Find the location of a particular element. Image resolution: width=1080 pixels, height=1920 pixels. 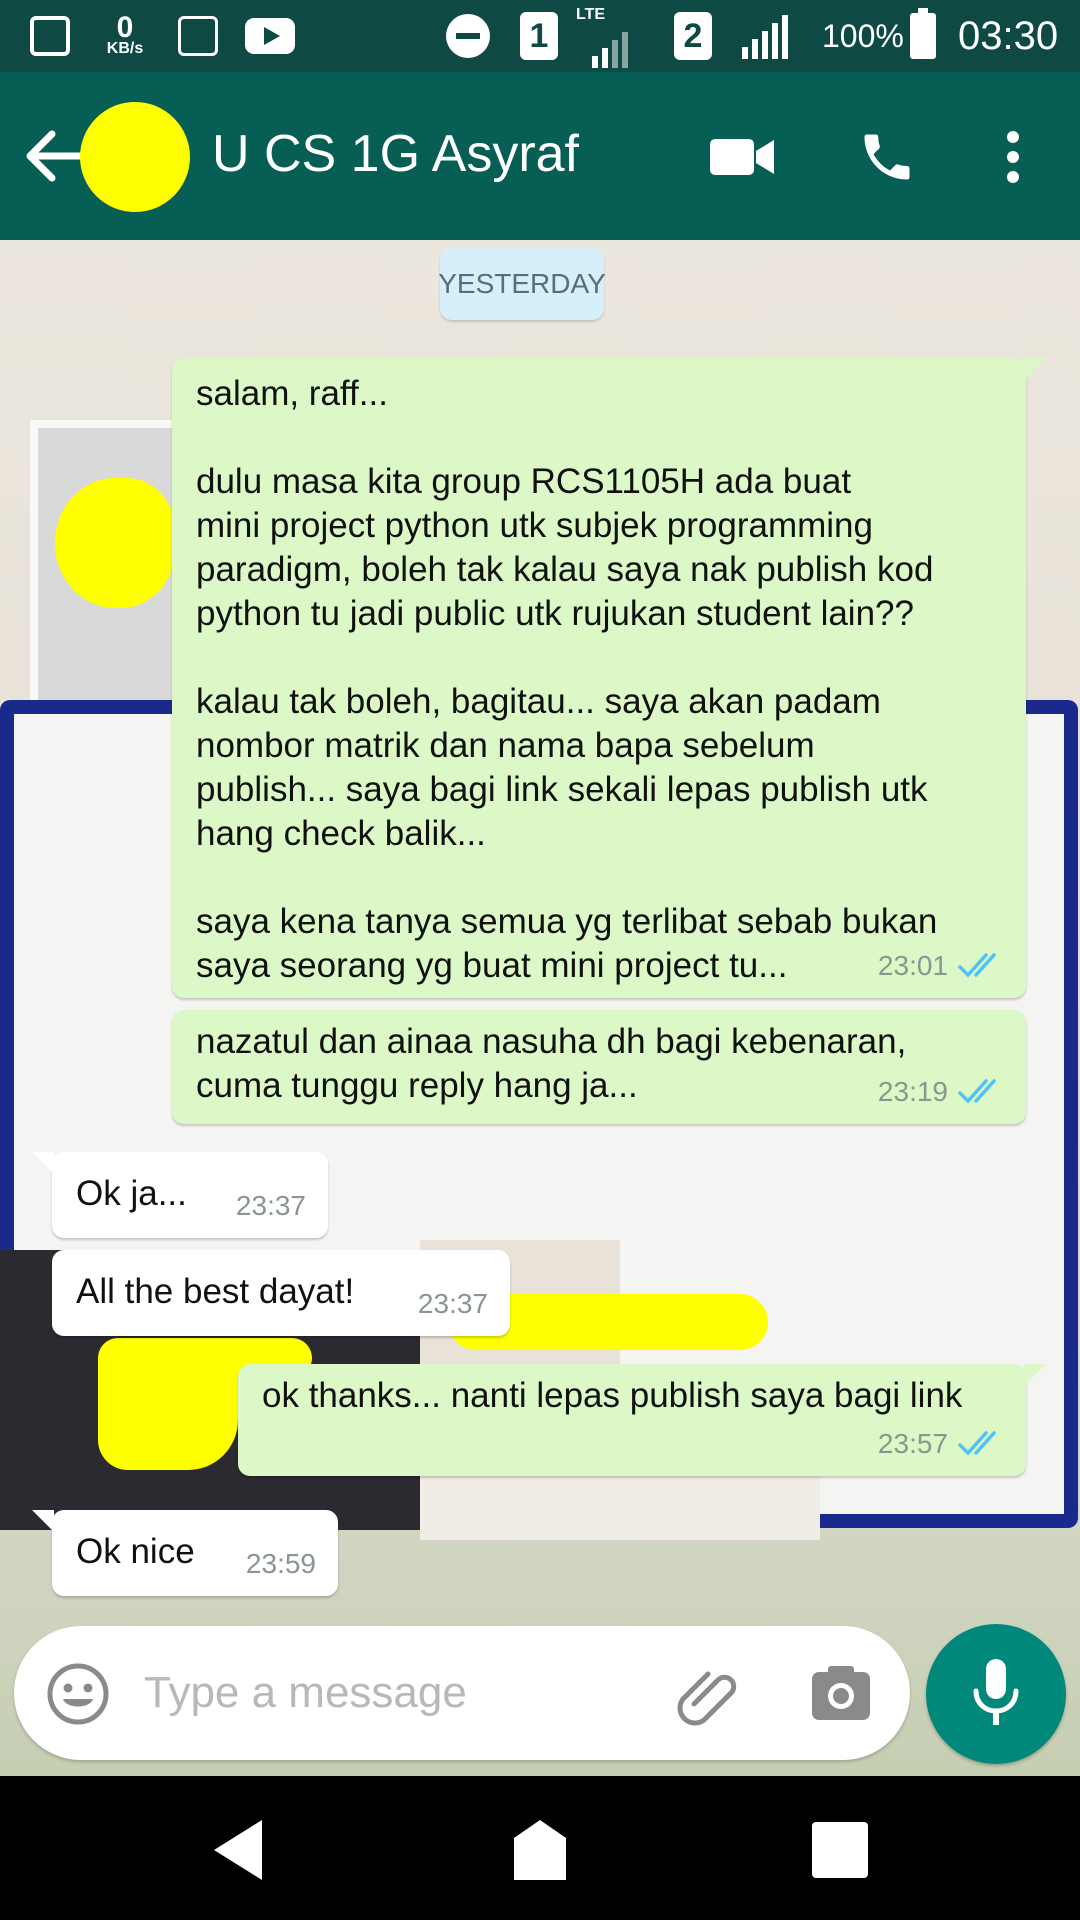

attach-icon is located at coordinates (707, 1693).